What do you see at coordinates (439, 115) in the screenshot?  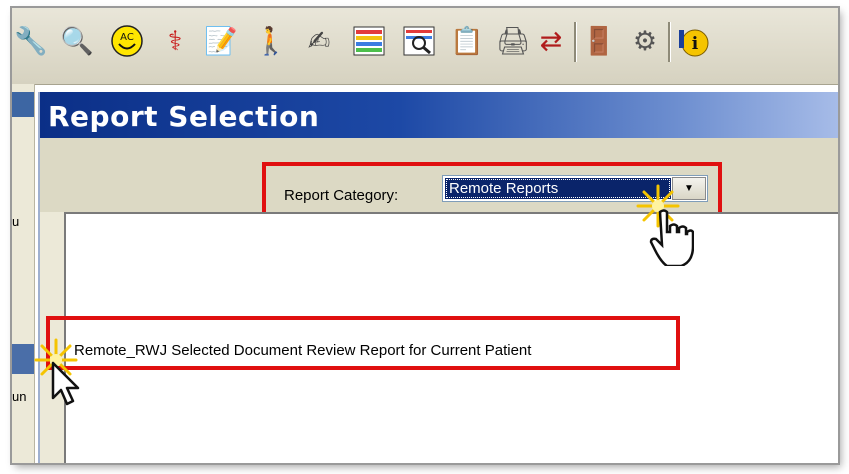 I see `dialog-titlebar: Report Selection` at bounding box center [439, 115].